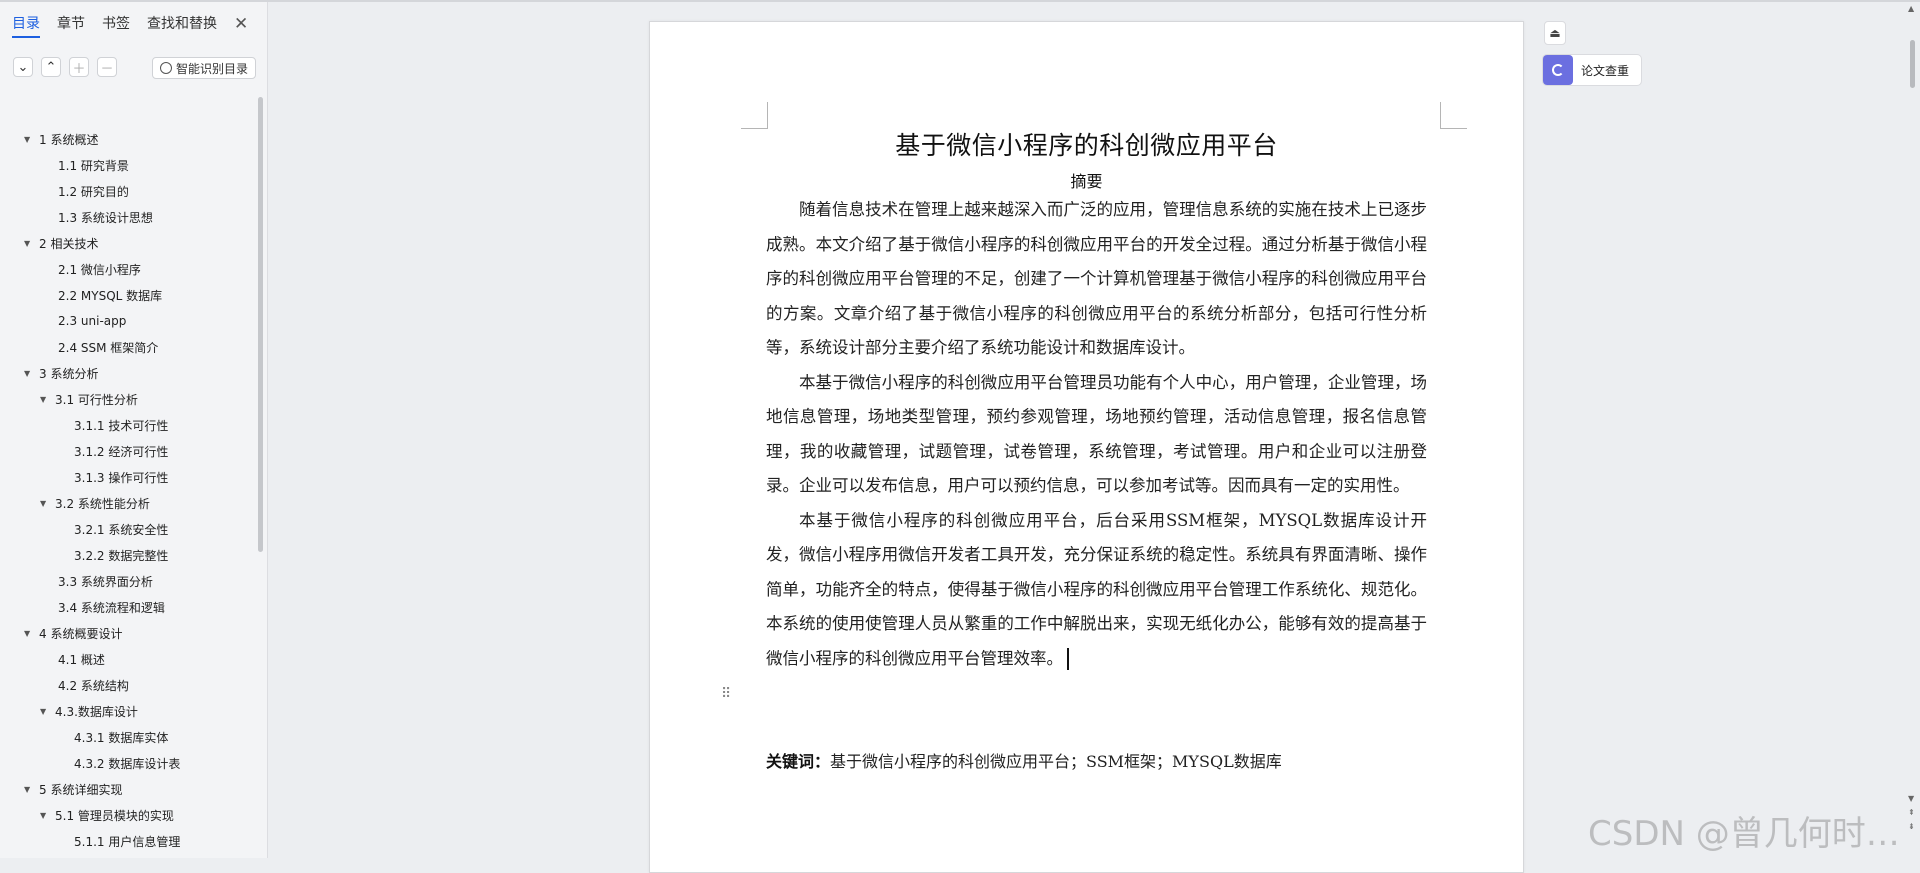 The height and width of the screenshot is (873, 1920). I want to click on expand-down-button: ⌄, so click(23, 67).